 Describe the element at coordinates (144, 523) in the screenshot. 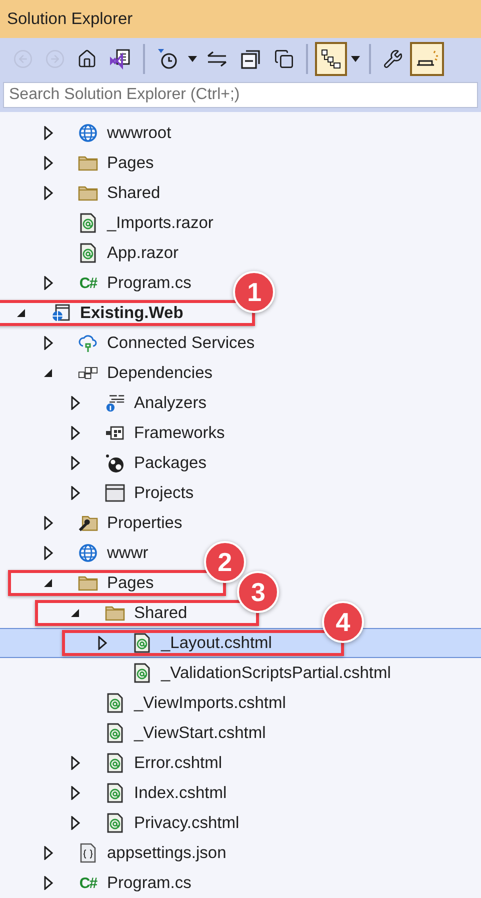

I see `tree-item: Properties` at that location.